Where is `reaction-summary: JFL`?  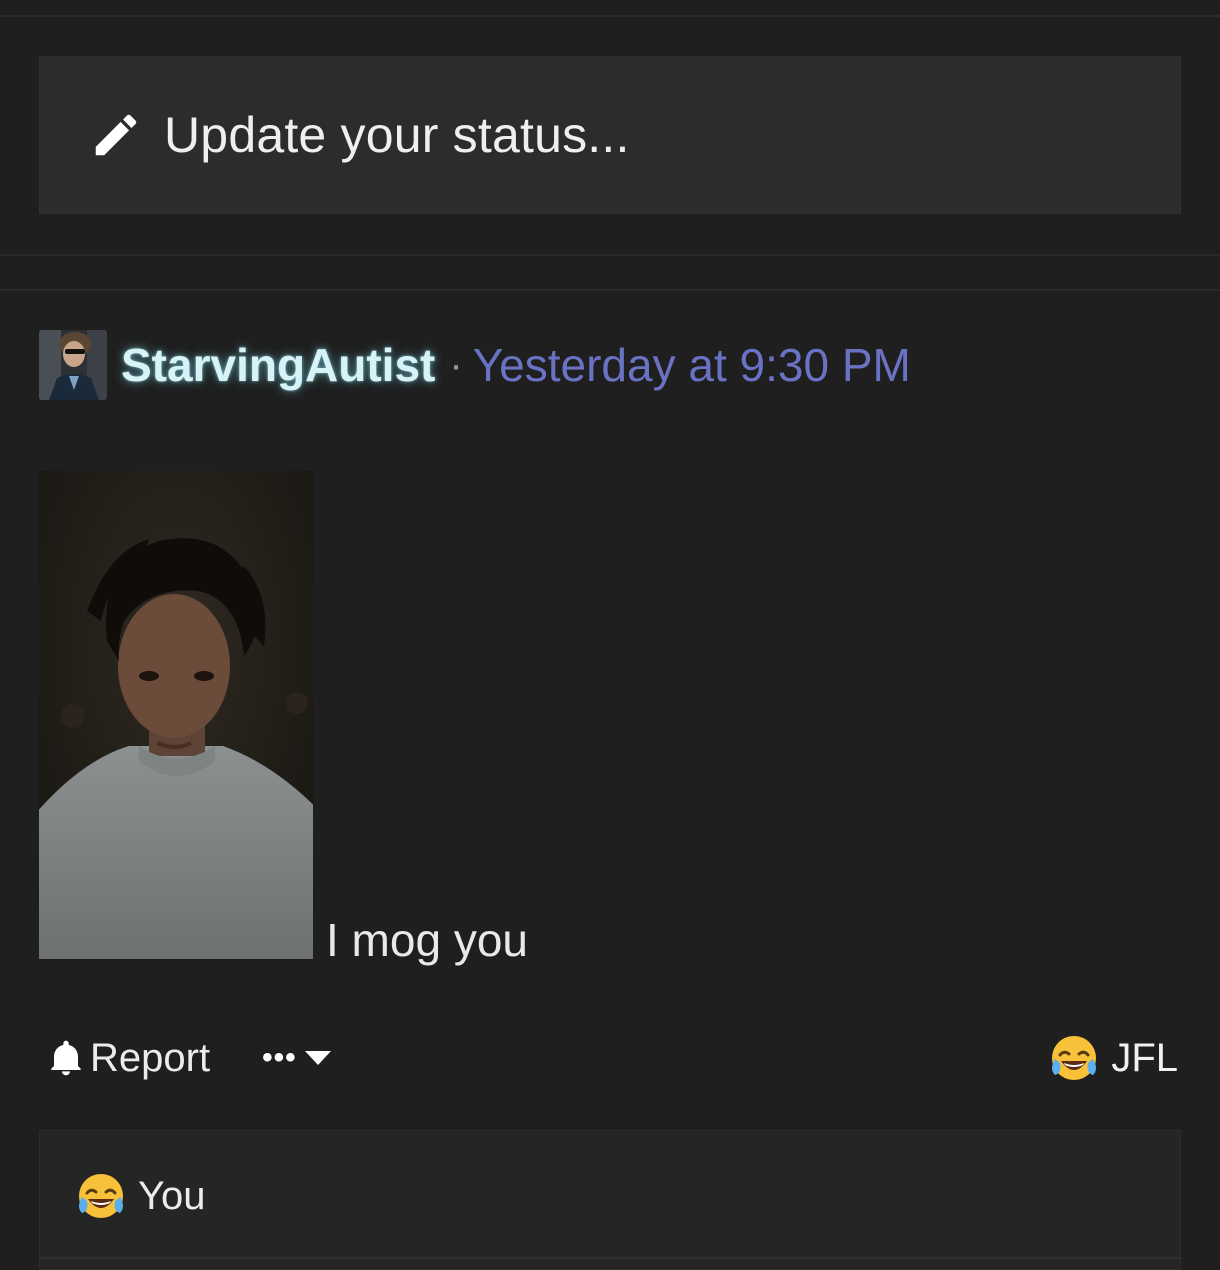 reaction-summary: JFL is located at coordinates (1113, 1058).